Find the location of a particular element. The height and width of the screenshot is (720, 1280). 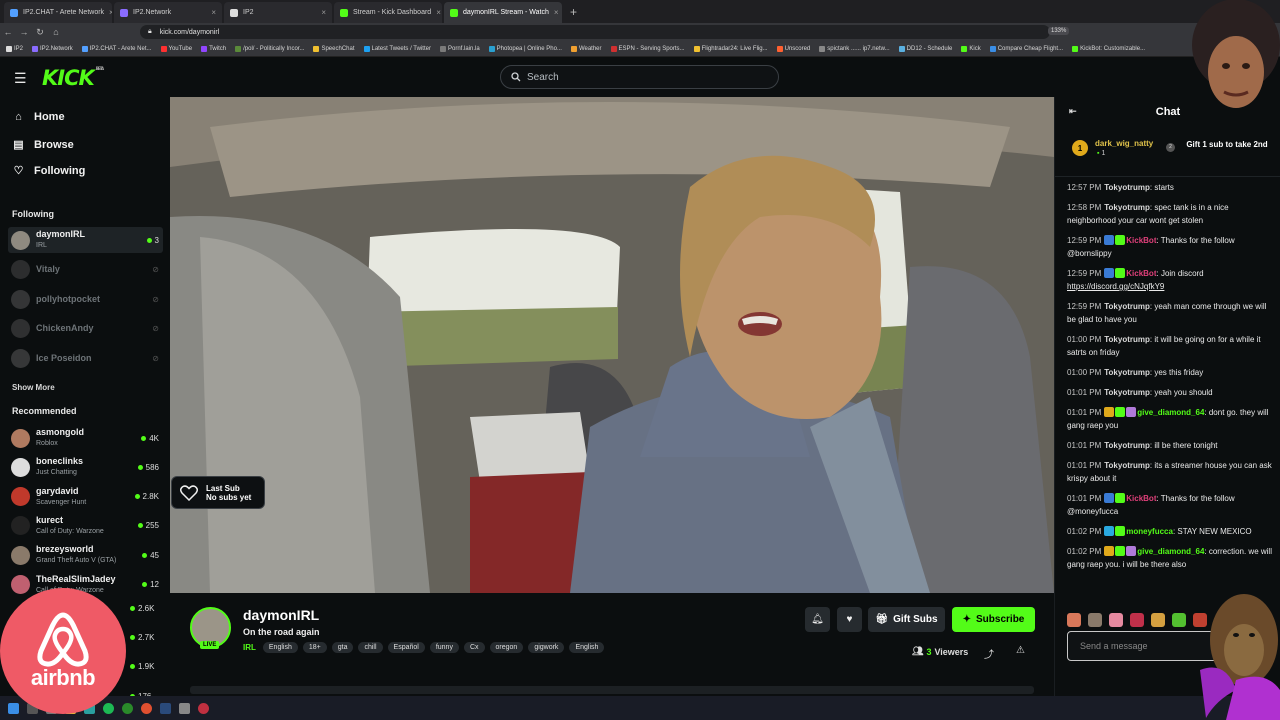

follow-button: ♥ is located at coordinates (849, 619).